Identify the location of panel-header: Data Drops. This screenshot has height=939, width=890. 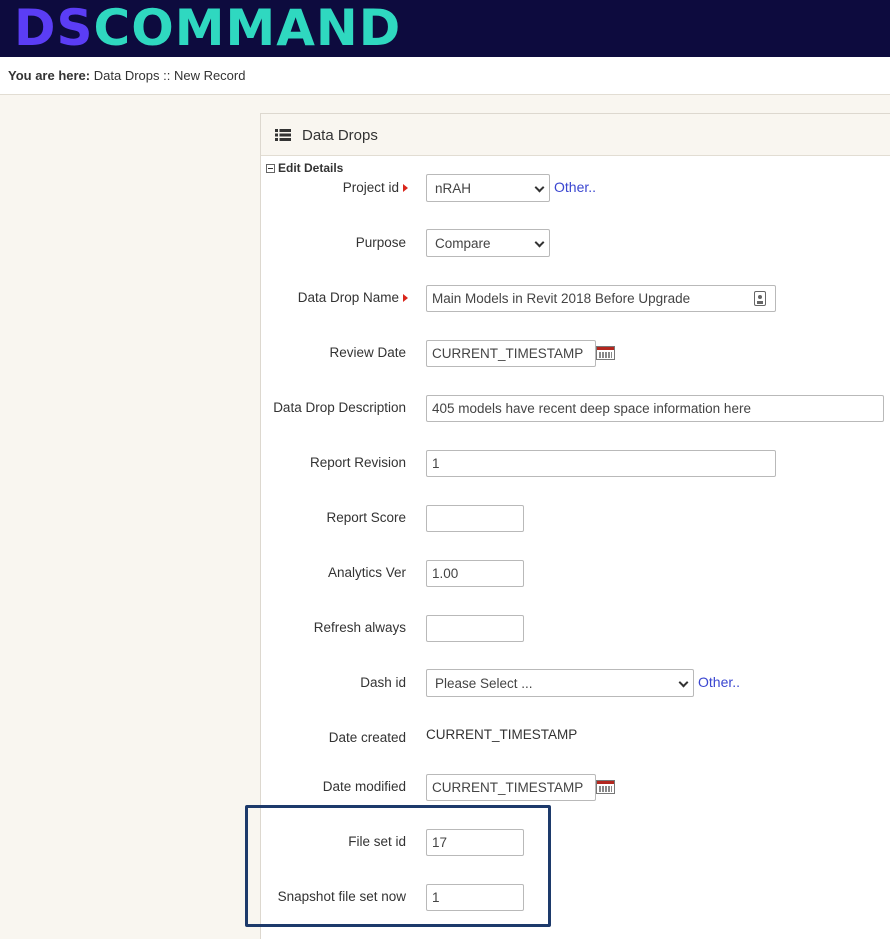
(575, 135).